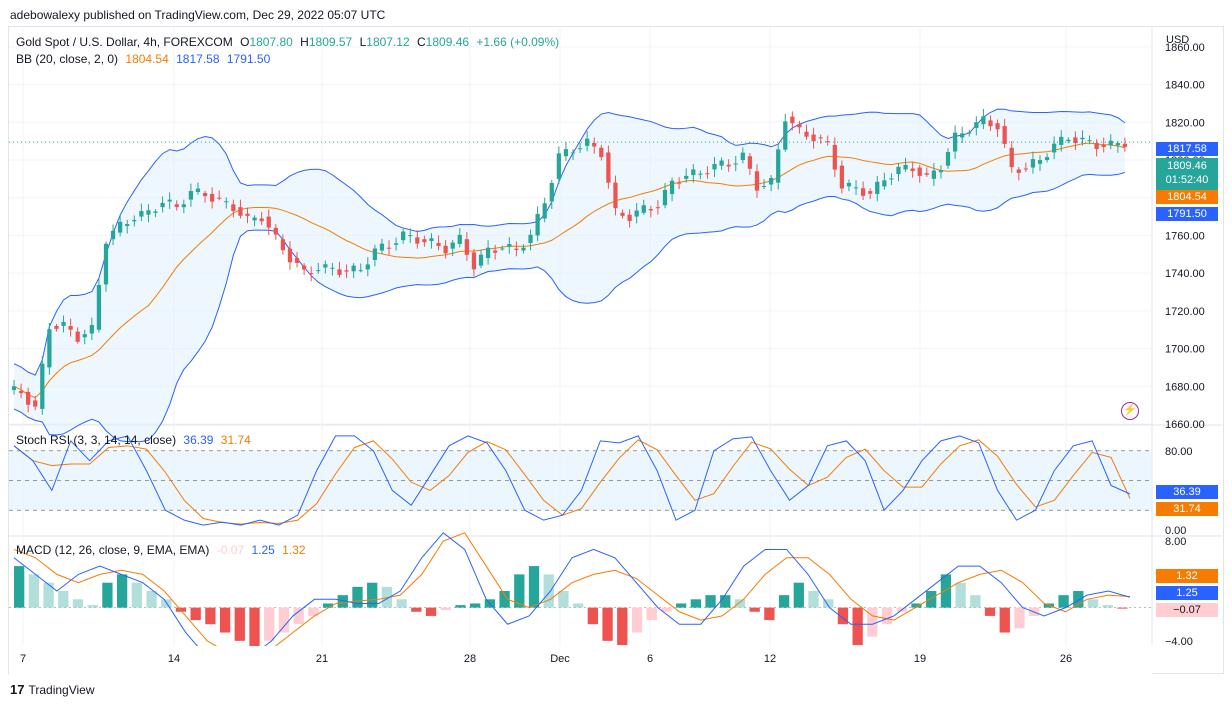 The height and width of the screenshot is (707, 1232). Describe the element at coordinates (1175, 542) in the screenshot. I see `macd-y-tick-label: 8.00` at that location.